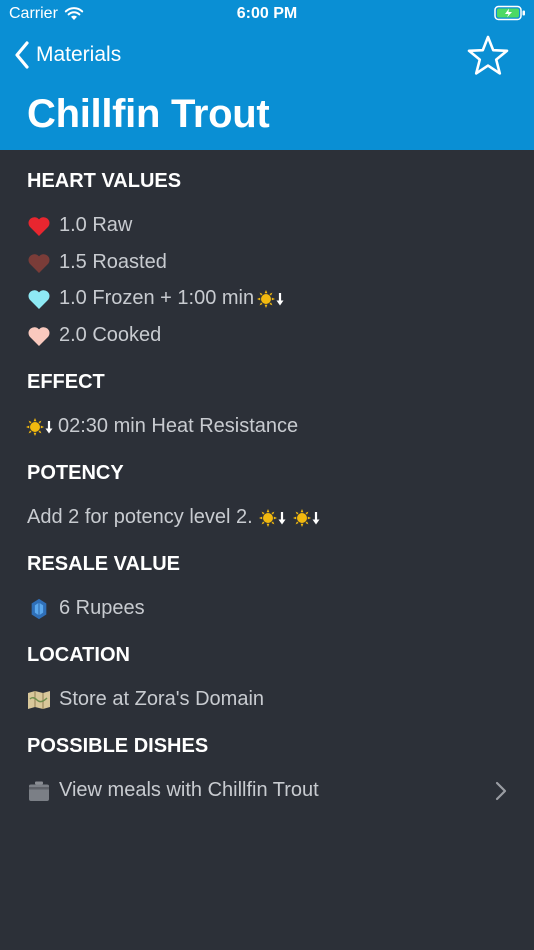 This screenshot has height=950, width=534. What do you see at coordinates (96, 225) in the screenshot?
I see `heart-value-raw-text: 1.0 Raw` at bounding box center [96, 225].